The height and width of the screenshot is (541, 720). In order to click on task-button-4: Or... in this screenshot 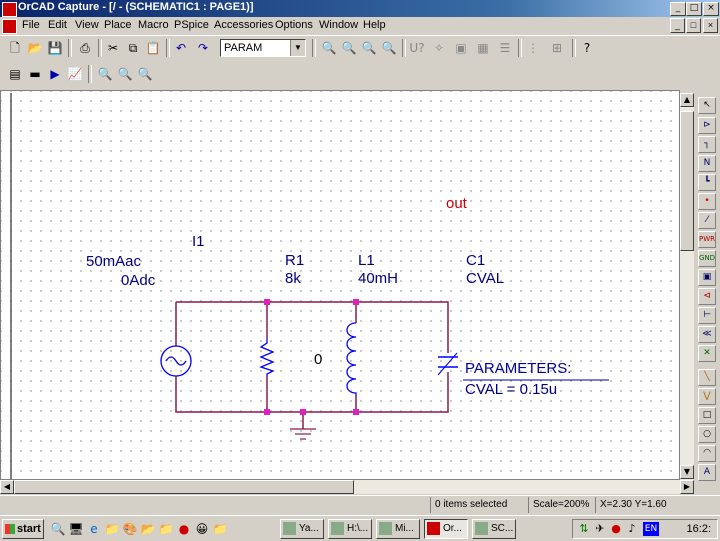, I will do `click(446, 529)`.